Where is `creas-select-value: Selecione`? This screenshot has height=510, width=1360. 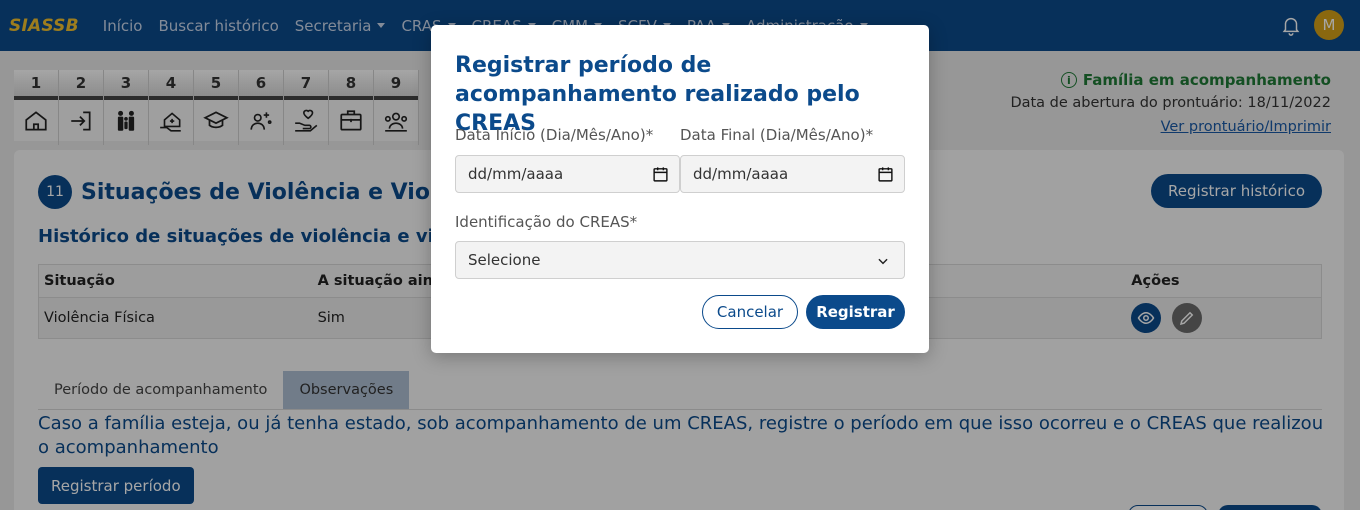
creas-select-value: Selecione is located at coordinates (504, 260).